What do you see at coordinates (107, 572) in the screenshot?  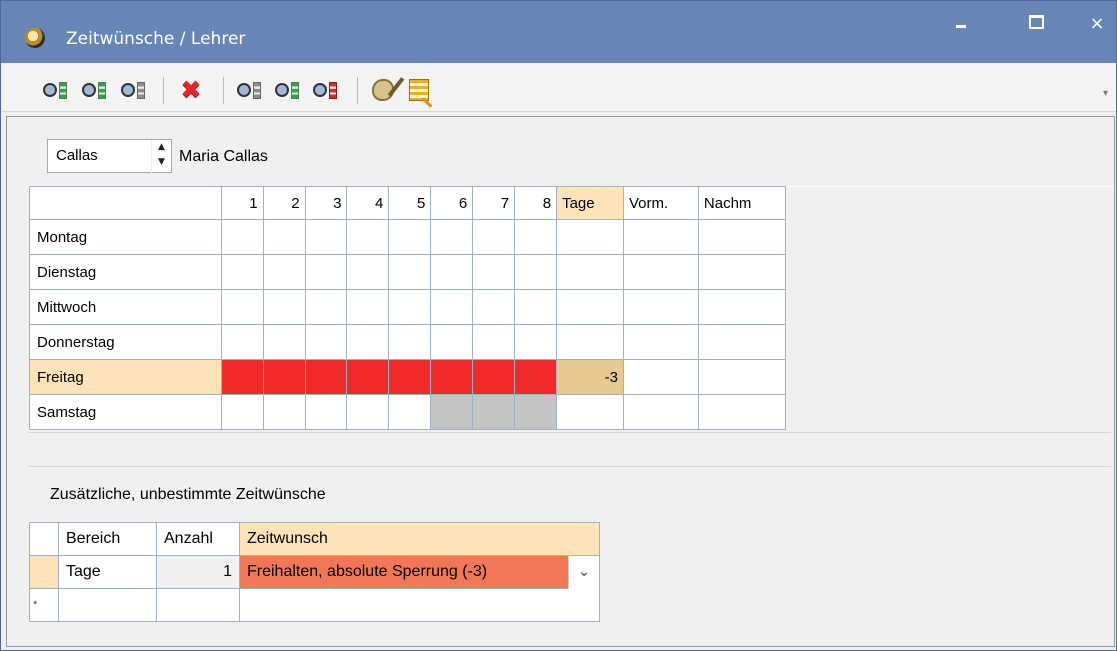 I see `bereich-cell: Tage` at bounding box center [107, 572].